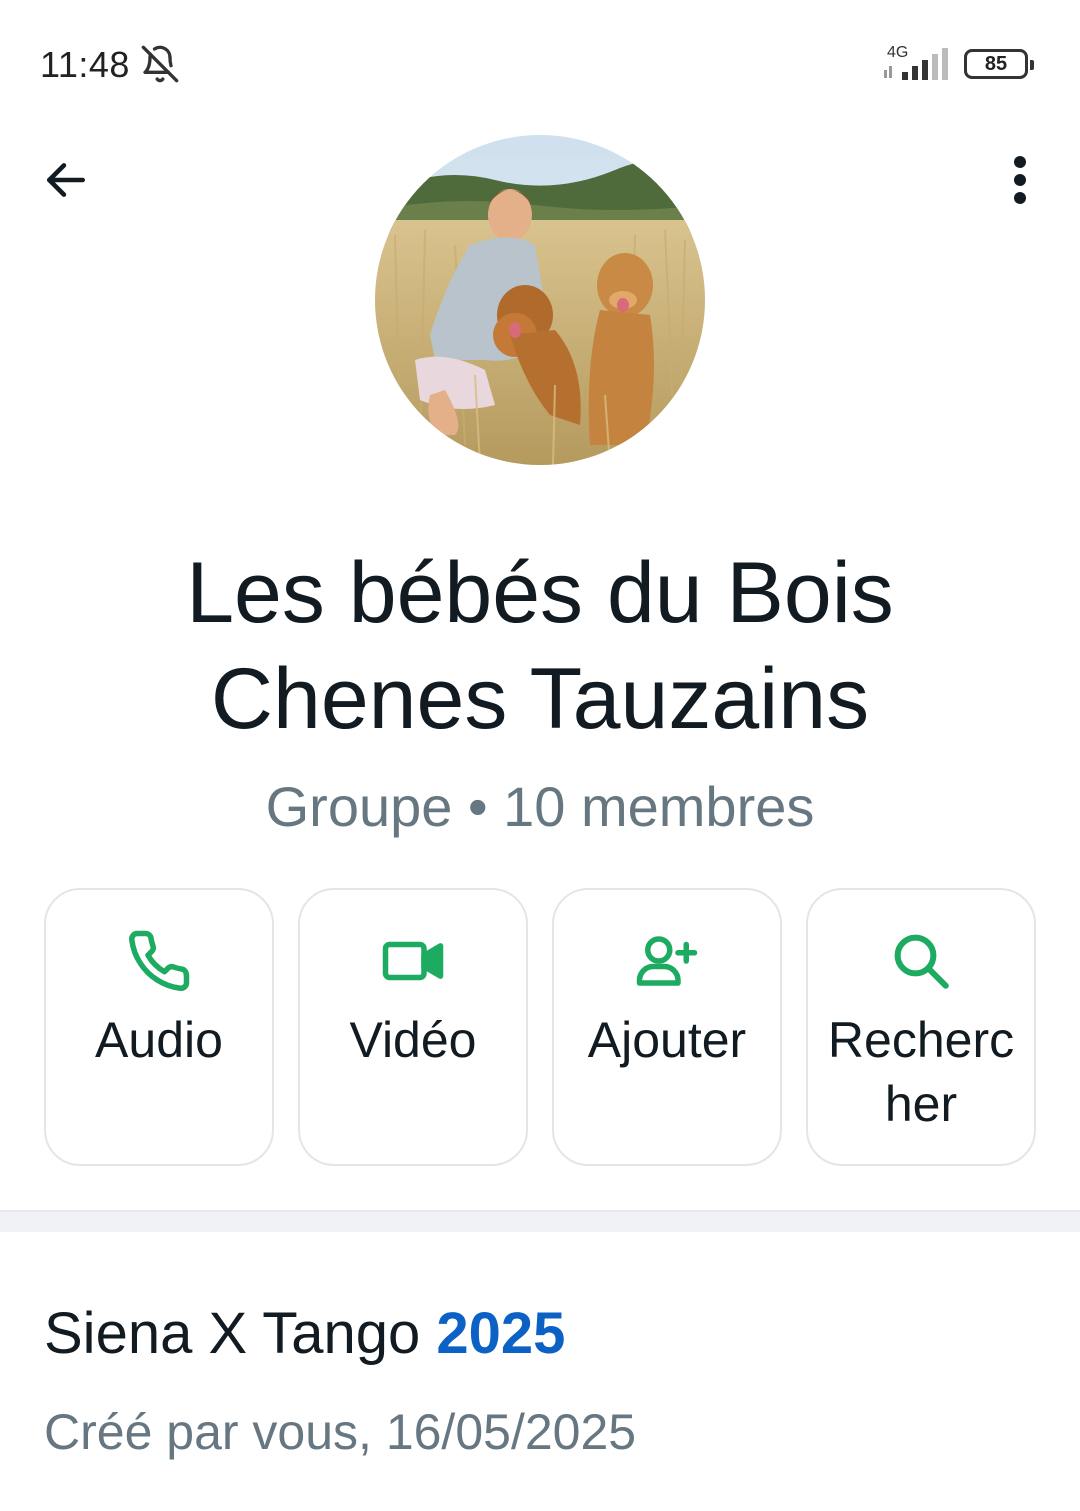  I want to click on battery-icon: 85, so click(999, 64).